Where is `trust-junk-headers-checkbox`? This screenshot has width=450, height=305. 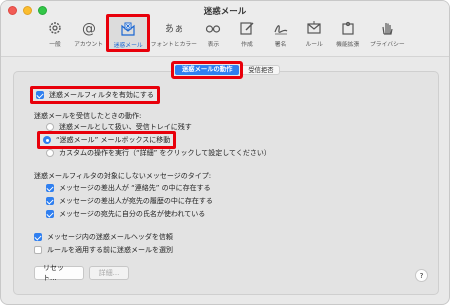
trust-junk-headers-checkbox is located at coordinates (38, 237).